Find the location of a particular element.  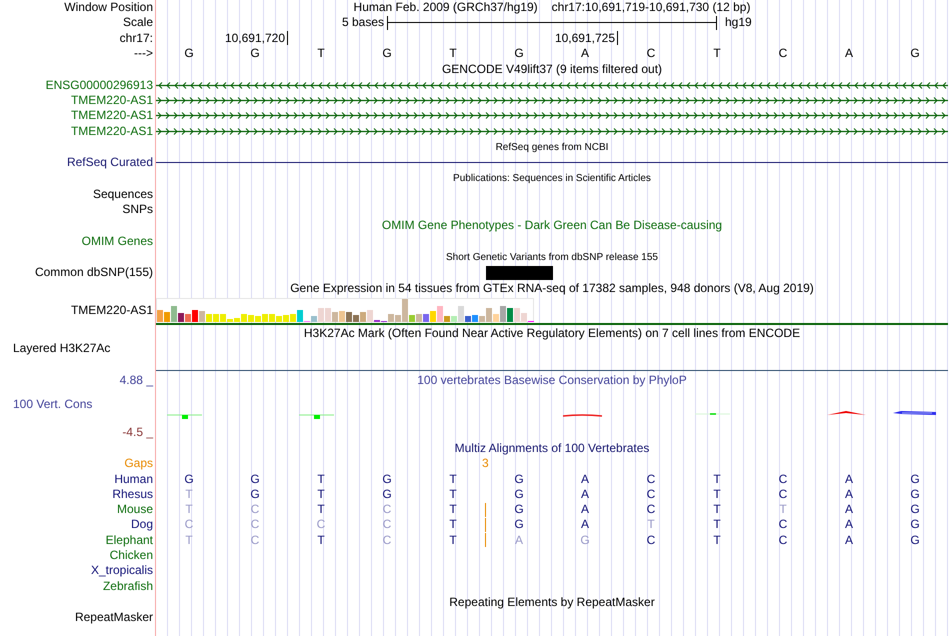

track-label: RefSeq Curated is located at coordinates (111, 162).